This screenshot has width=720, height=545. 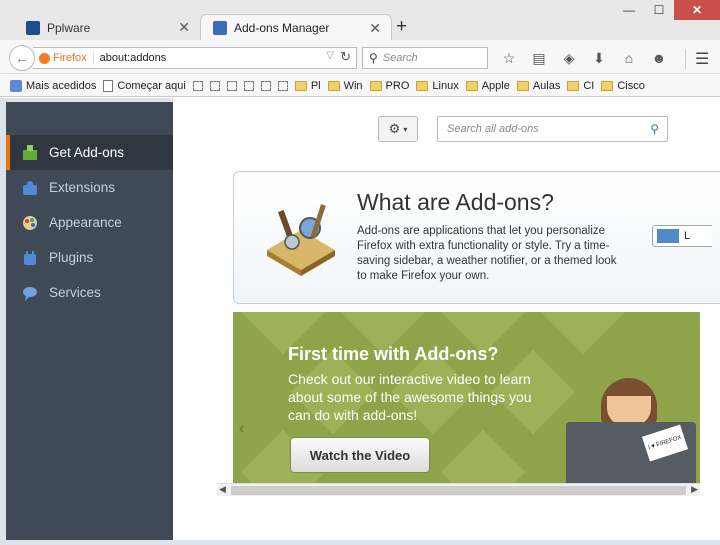 What do you see at coordinates (151, 85) in the screenshot?
I see `bookmark-label: Começar aqui` at bounding box center [151, 85].